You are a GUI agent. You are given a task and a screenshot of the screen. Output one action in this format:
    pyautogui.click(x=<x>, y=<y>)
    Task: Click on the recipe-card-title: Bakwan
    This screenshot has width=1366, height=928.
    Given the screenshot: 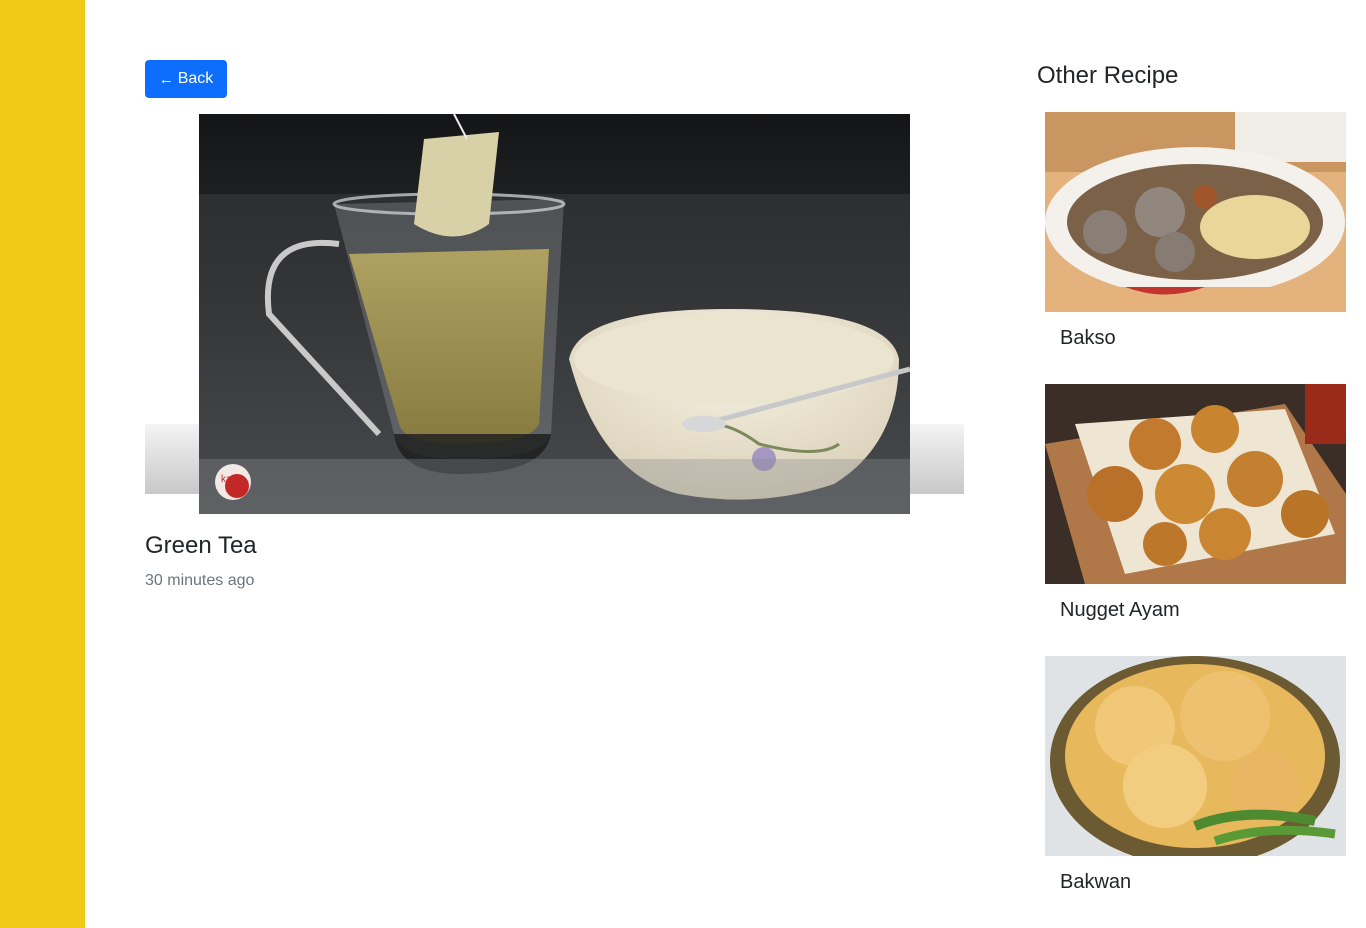 What is the action you would take?
    pyautogui.click(x=1096, y=882)
    